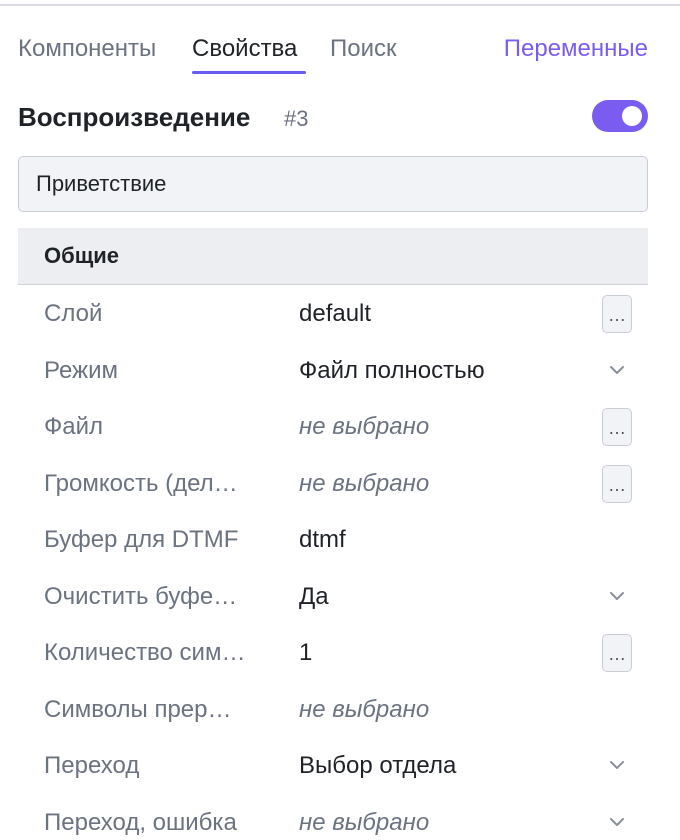  Describe the element at coordinates (620, 116) in the screenshot. I see `block-enabled-toggle` at that location.